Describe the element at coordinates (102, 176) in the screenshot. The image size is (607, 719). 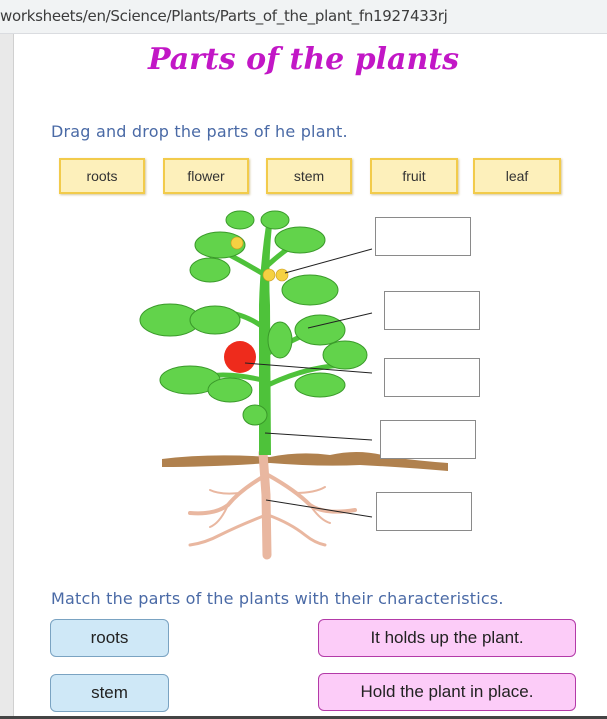
I see `word-chip-roots: roots` at that location.